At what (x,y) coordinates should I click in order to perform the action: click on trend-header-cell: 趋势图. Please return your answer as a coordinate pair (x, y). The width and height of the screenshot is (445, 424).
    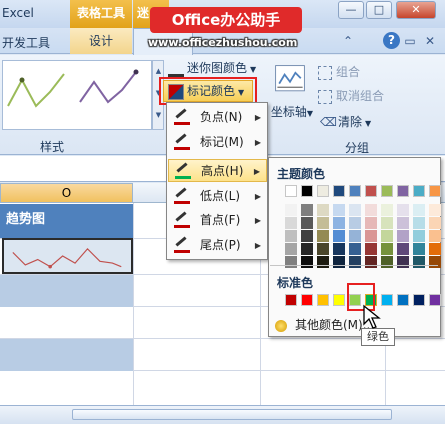
    Looking at the image, I should click on (66, 221).